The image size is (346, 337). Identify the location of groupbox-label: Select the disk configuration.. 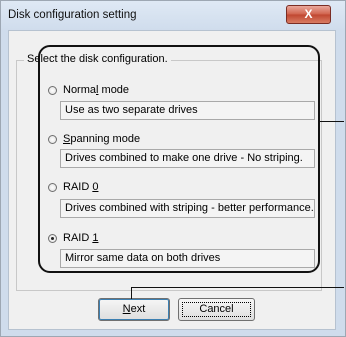
(97, 59).